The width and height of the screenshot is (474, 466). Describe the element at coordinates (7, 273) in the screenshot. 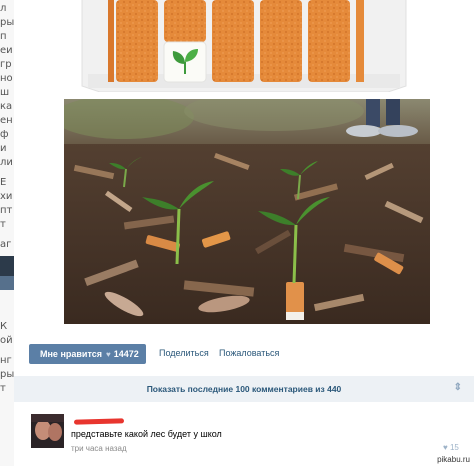

I see `sidebar-photo` at that location.